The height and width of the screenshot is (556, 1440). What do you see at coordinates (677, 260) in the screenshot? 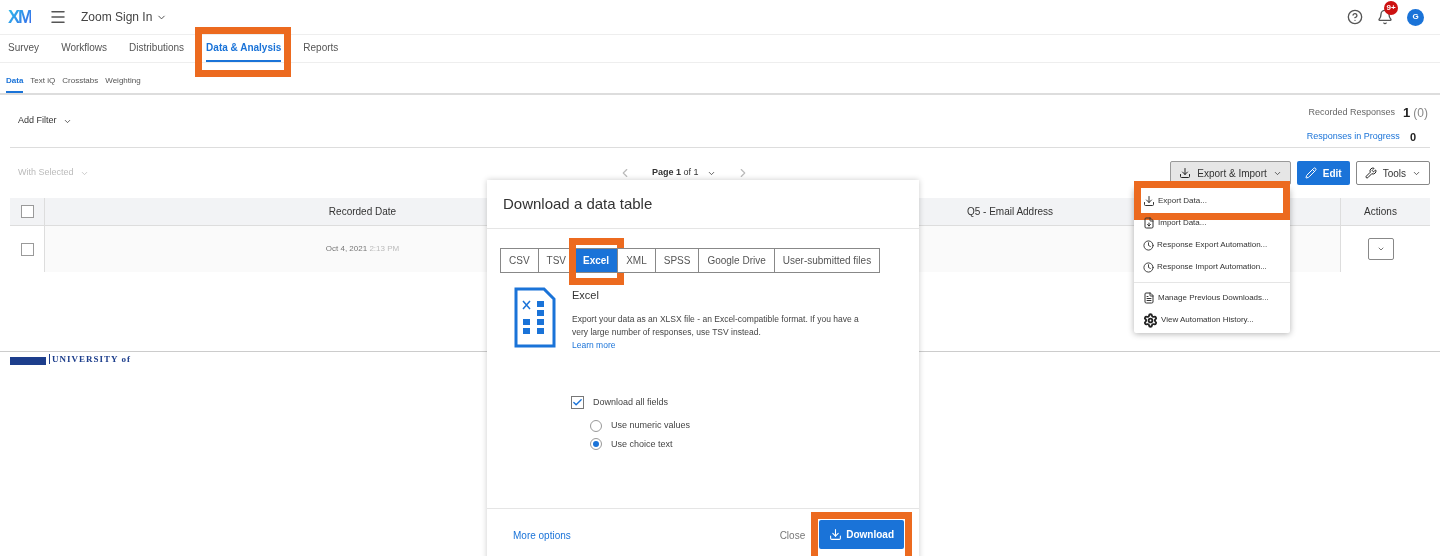
I see `format-tab: SPSS` at bounding box center [677, 260].